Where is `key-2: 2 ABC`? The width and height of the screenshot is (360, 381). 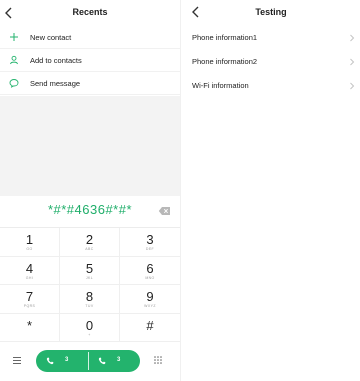
key-2: 2 ABC is located at coordinates (90, 242).